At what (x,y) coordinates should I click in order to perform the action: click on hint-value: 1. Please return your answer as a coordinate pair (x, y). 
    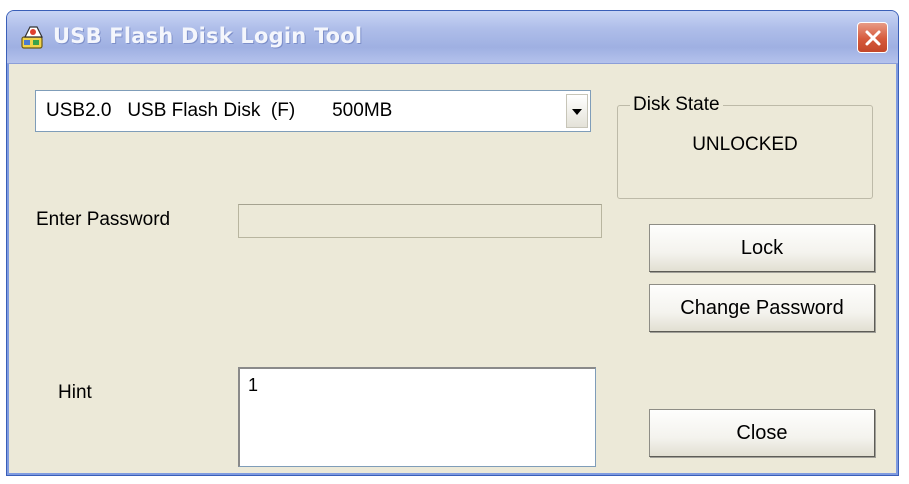
    Looking at the image, I should click on (253, 385).